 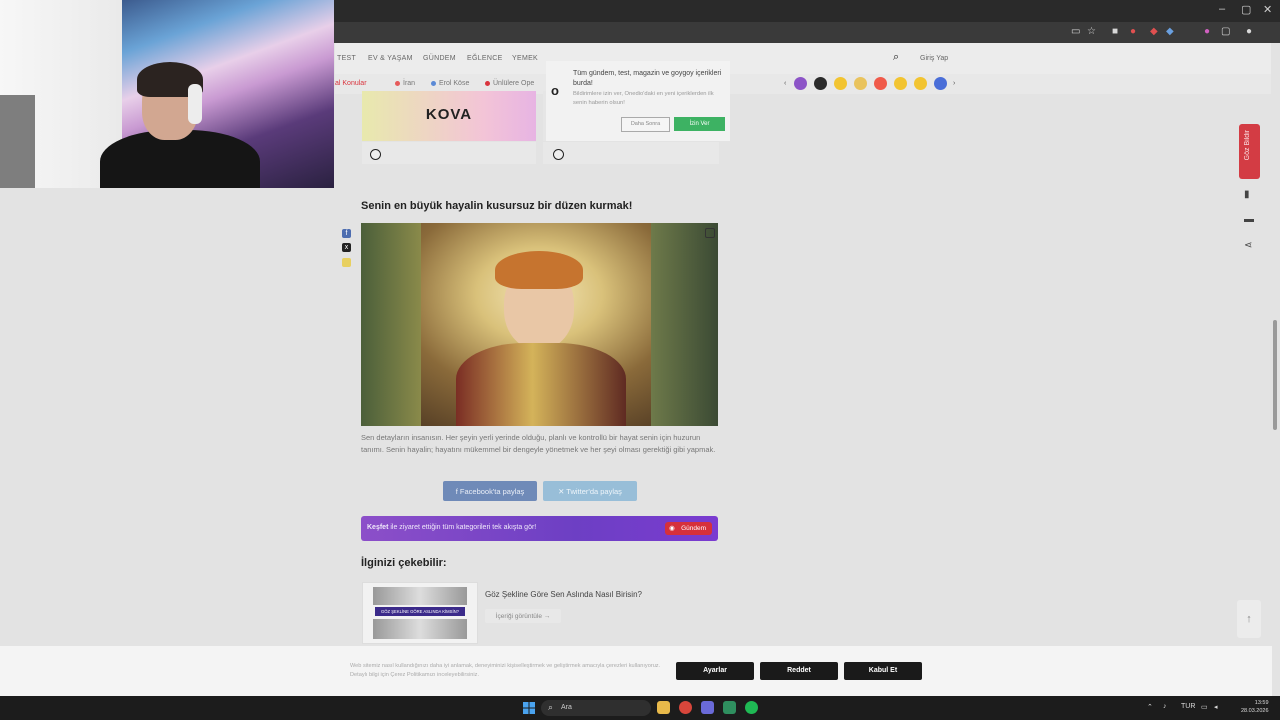 I want to click on maximize-button: ▢, so click(x=1246, y=9).